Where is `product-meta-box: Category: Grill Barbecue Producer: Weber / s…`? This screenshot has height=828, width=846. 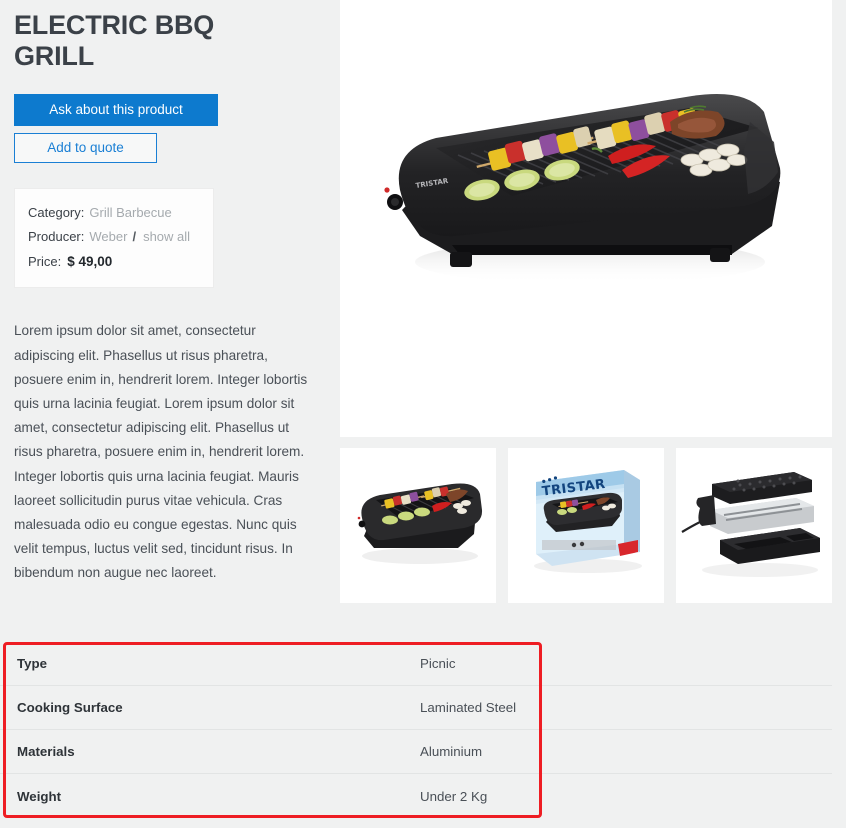 product-meta-box: Category: Grill Barbecue Producer: Weber / s… is located at coordinates (114, 238).